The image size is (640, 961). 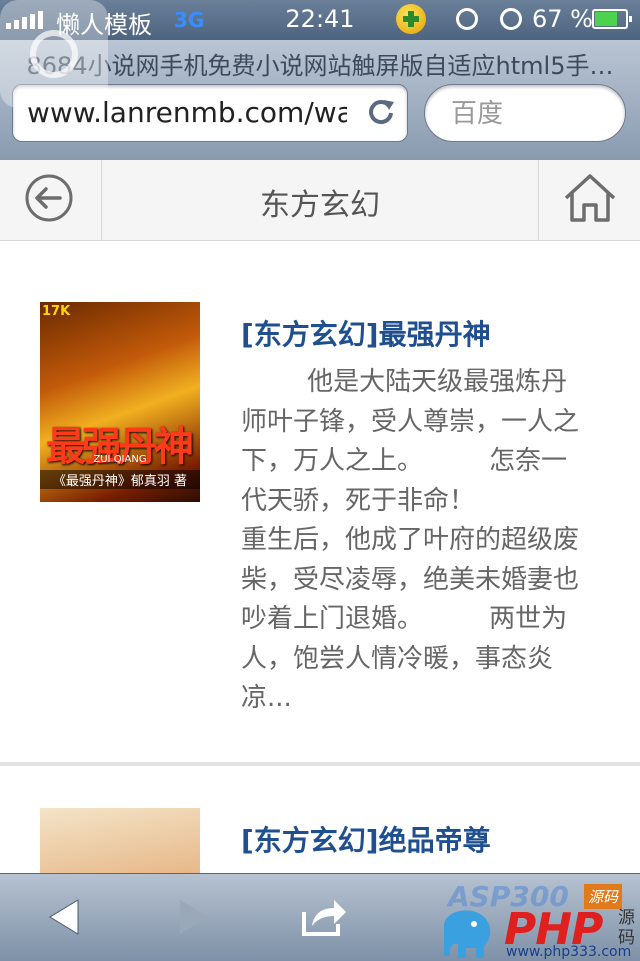 What do you see at coordinates (562, 19) in the screenshot?
I see `battery-percent: 67 %` at bounding box center [562, 19].